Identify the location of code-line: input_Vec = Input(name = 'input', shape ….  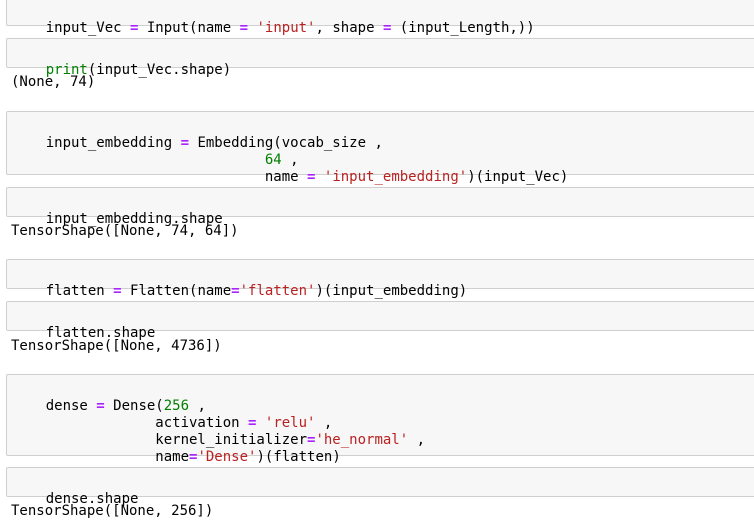
(290, 28).